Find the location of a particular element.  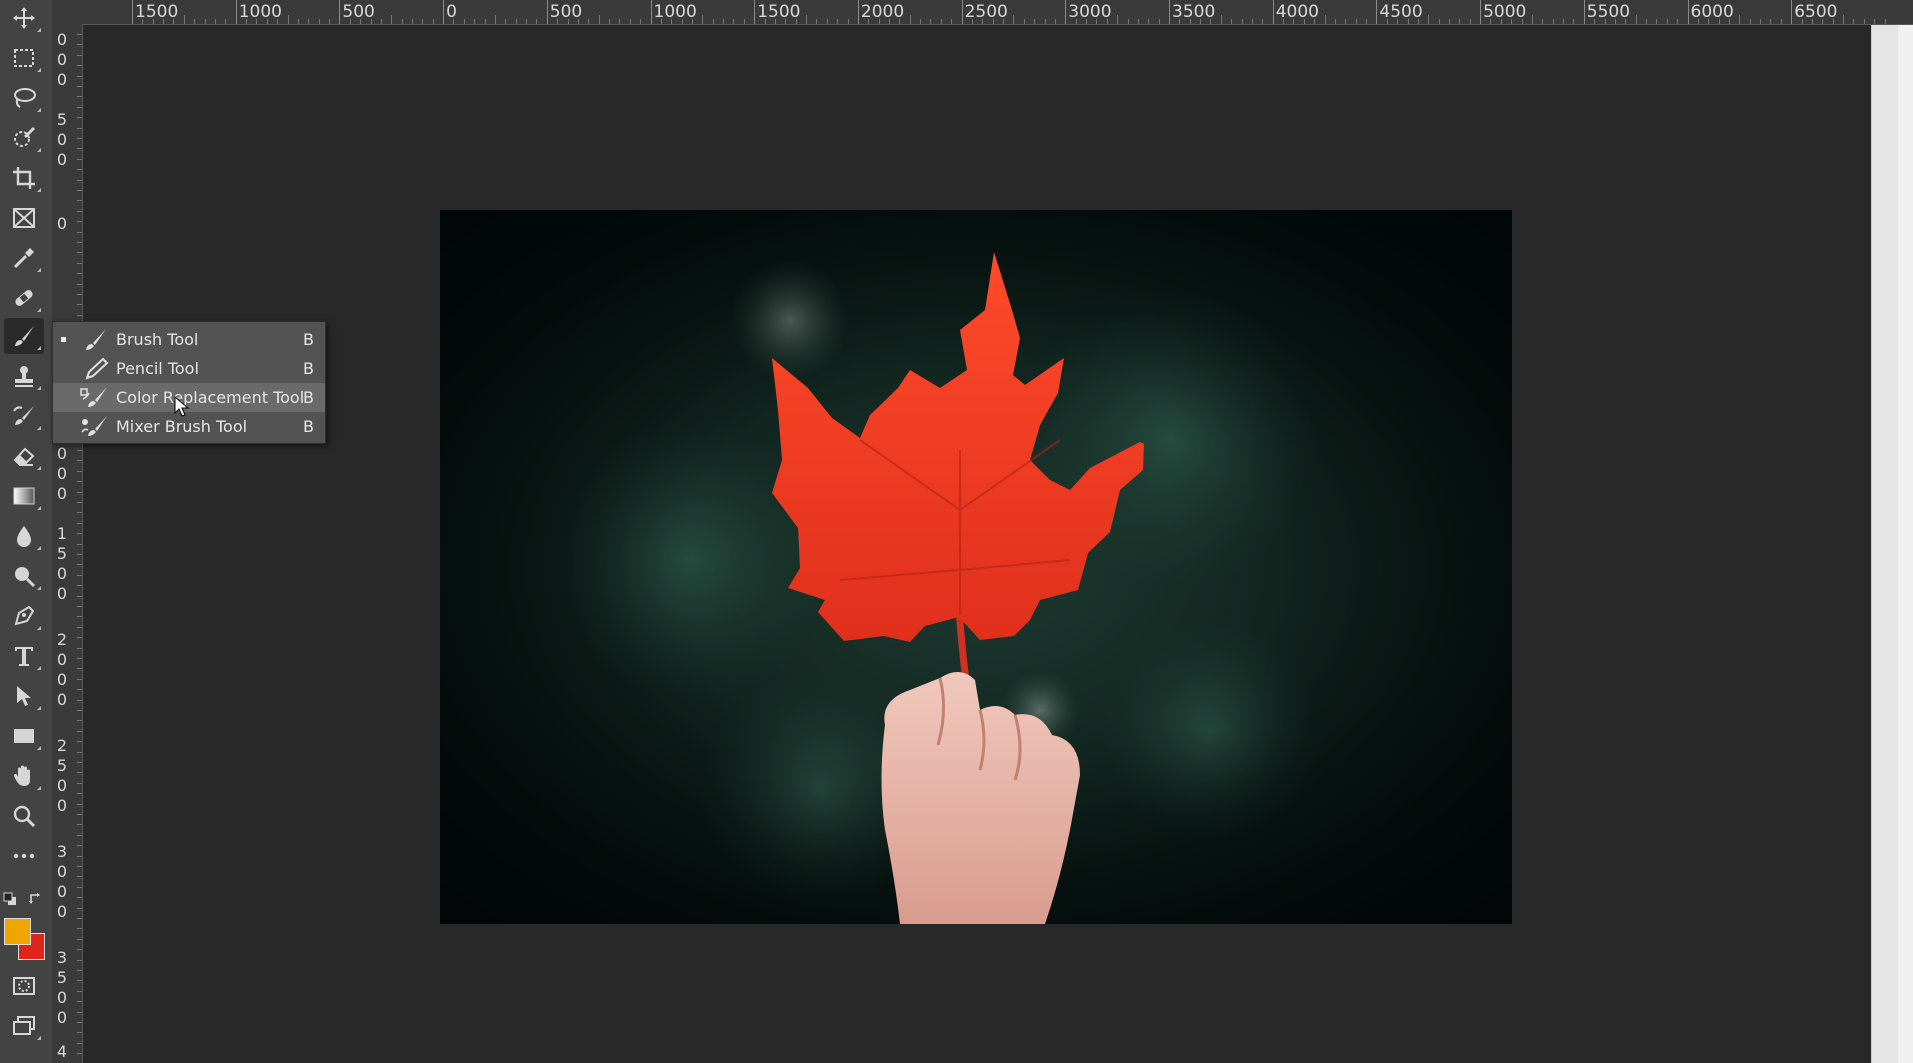

ruler-label: 0 is located at coordinates (62, 223).